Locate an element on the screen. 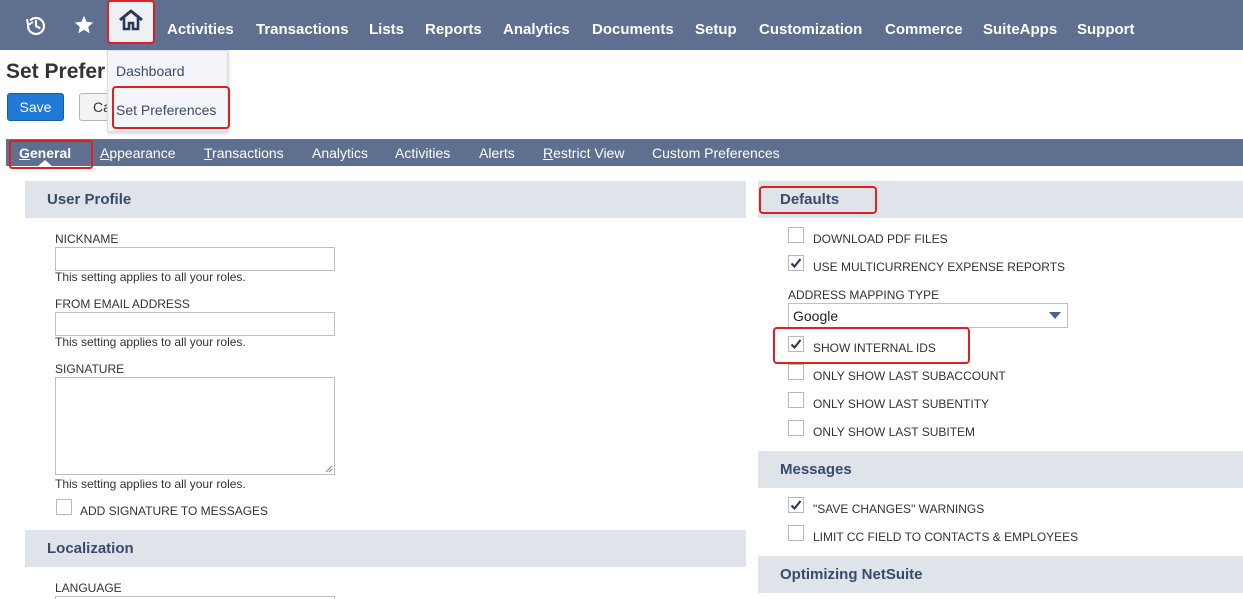 Image resolution: width=1243 pixels, height=599 pixels. last-subentity-label: ONLY SHOW LAST SUBENTITY is located at coordinates (901, 404).